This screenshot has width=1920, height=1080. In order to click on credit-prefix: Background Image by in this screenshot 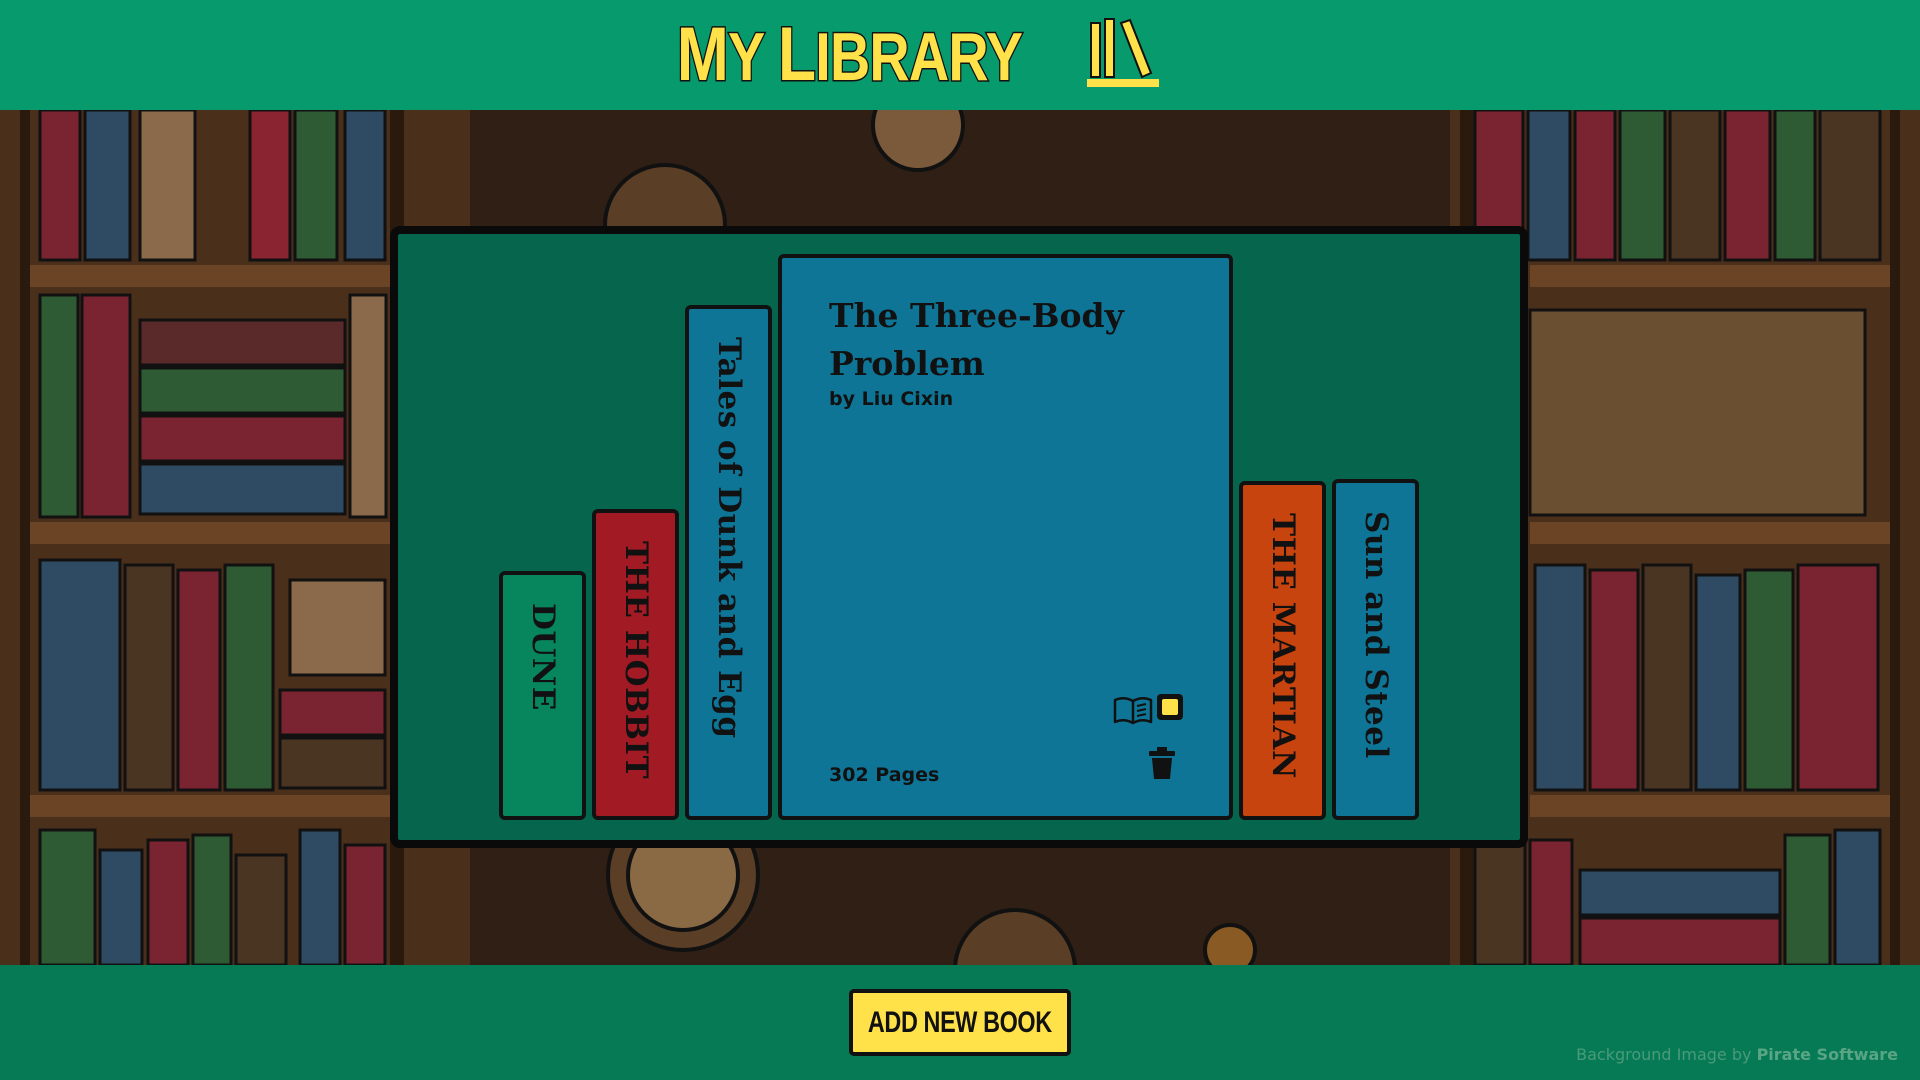, I will do `click(1664, 1054)`.